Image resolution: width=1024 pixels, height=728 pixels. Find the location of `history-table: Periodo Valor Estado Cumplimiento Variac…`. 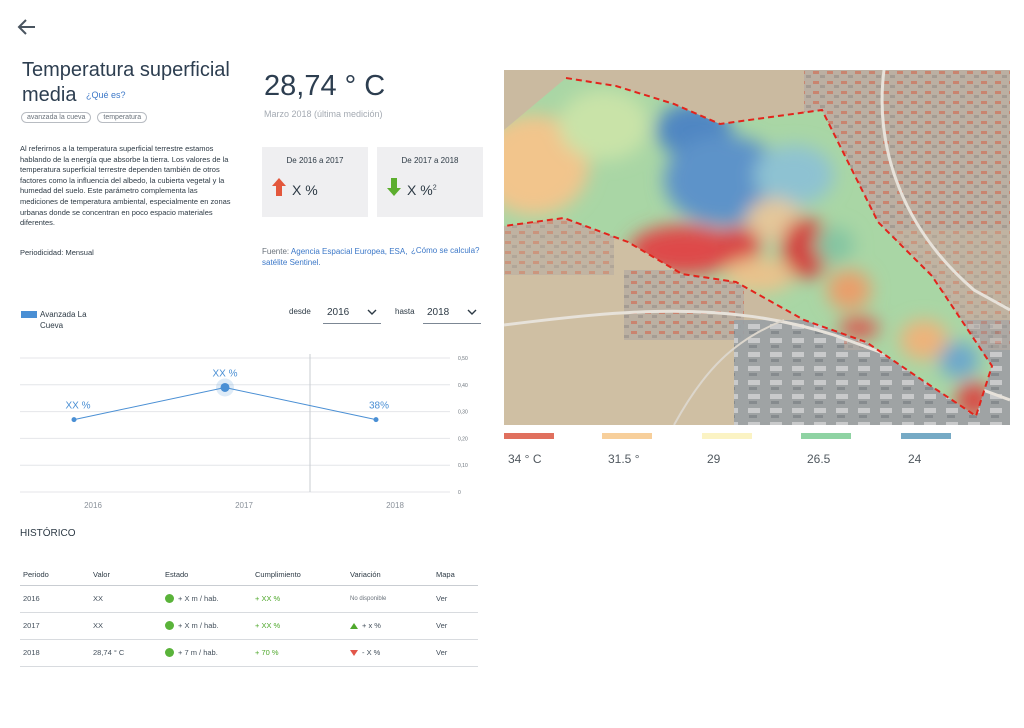

history-table: Periodo Valor Estado Cumplimiento Variac… is located at coordinates (249, 616).